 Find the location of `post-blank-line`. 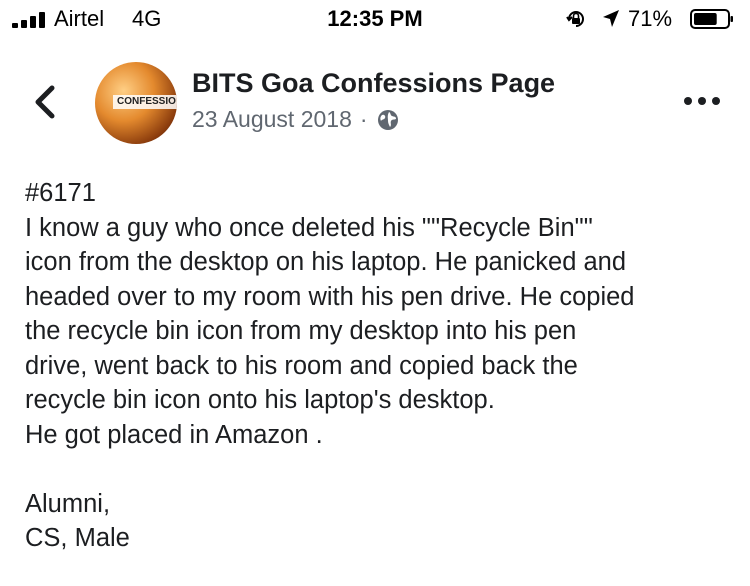

post-blank-line is located at coordinates (380, 469).